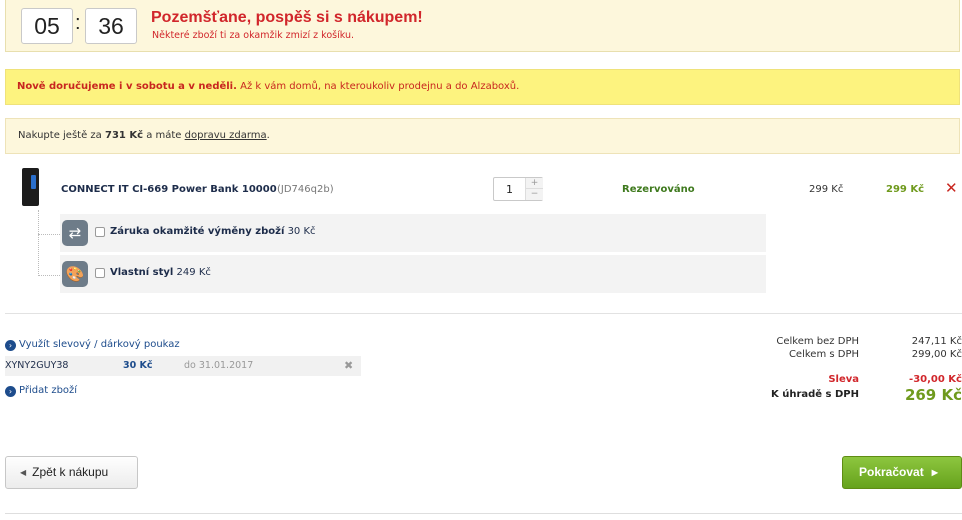 This screenshot has width=962, height=520. I want to click on service-checkbox-exchange, so click(100, 232).